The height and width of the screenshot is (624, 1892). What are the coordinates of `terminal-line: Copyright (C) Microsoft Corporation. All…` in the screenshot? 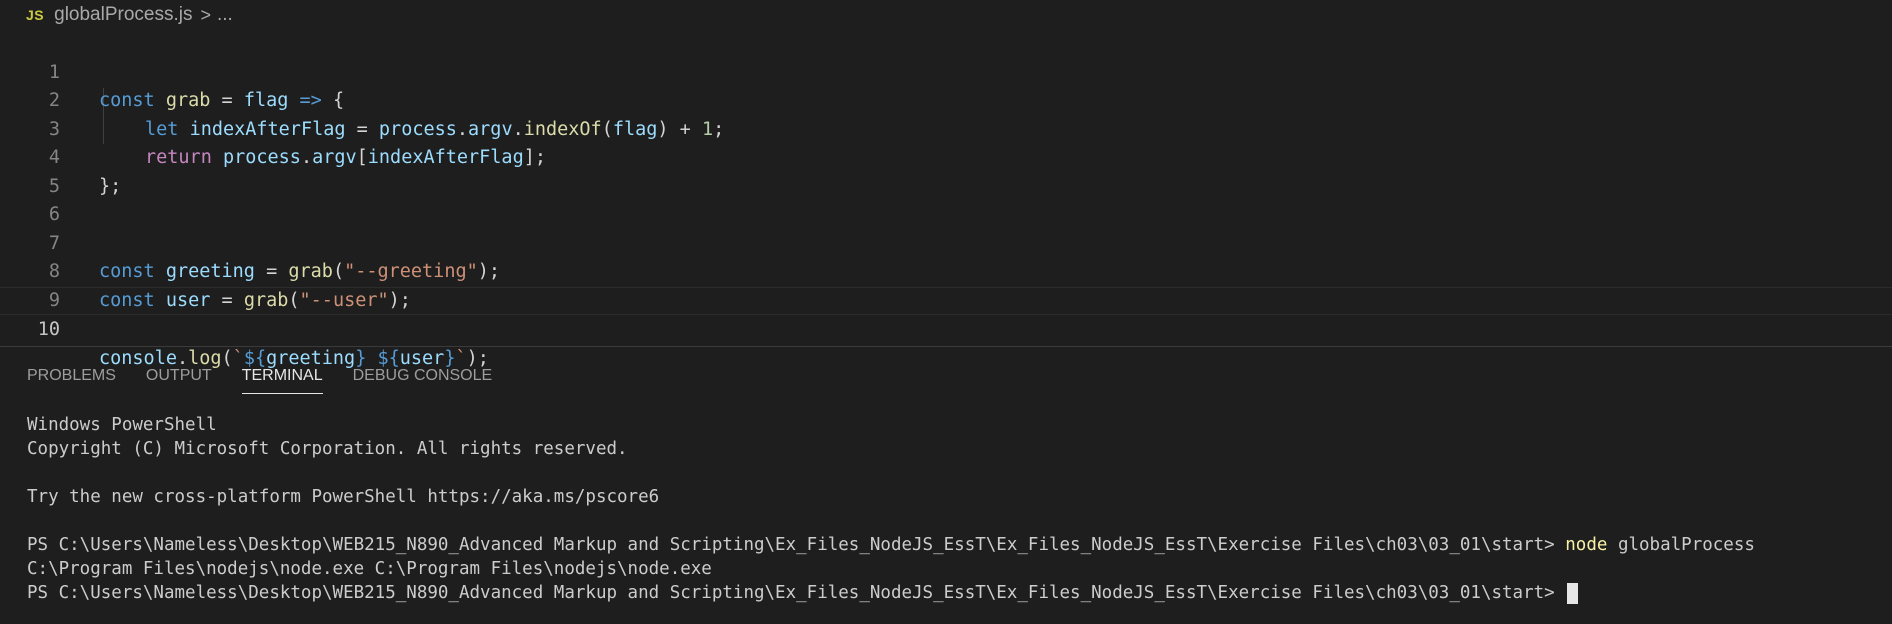 It's located at (327, 449).